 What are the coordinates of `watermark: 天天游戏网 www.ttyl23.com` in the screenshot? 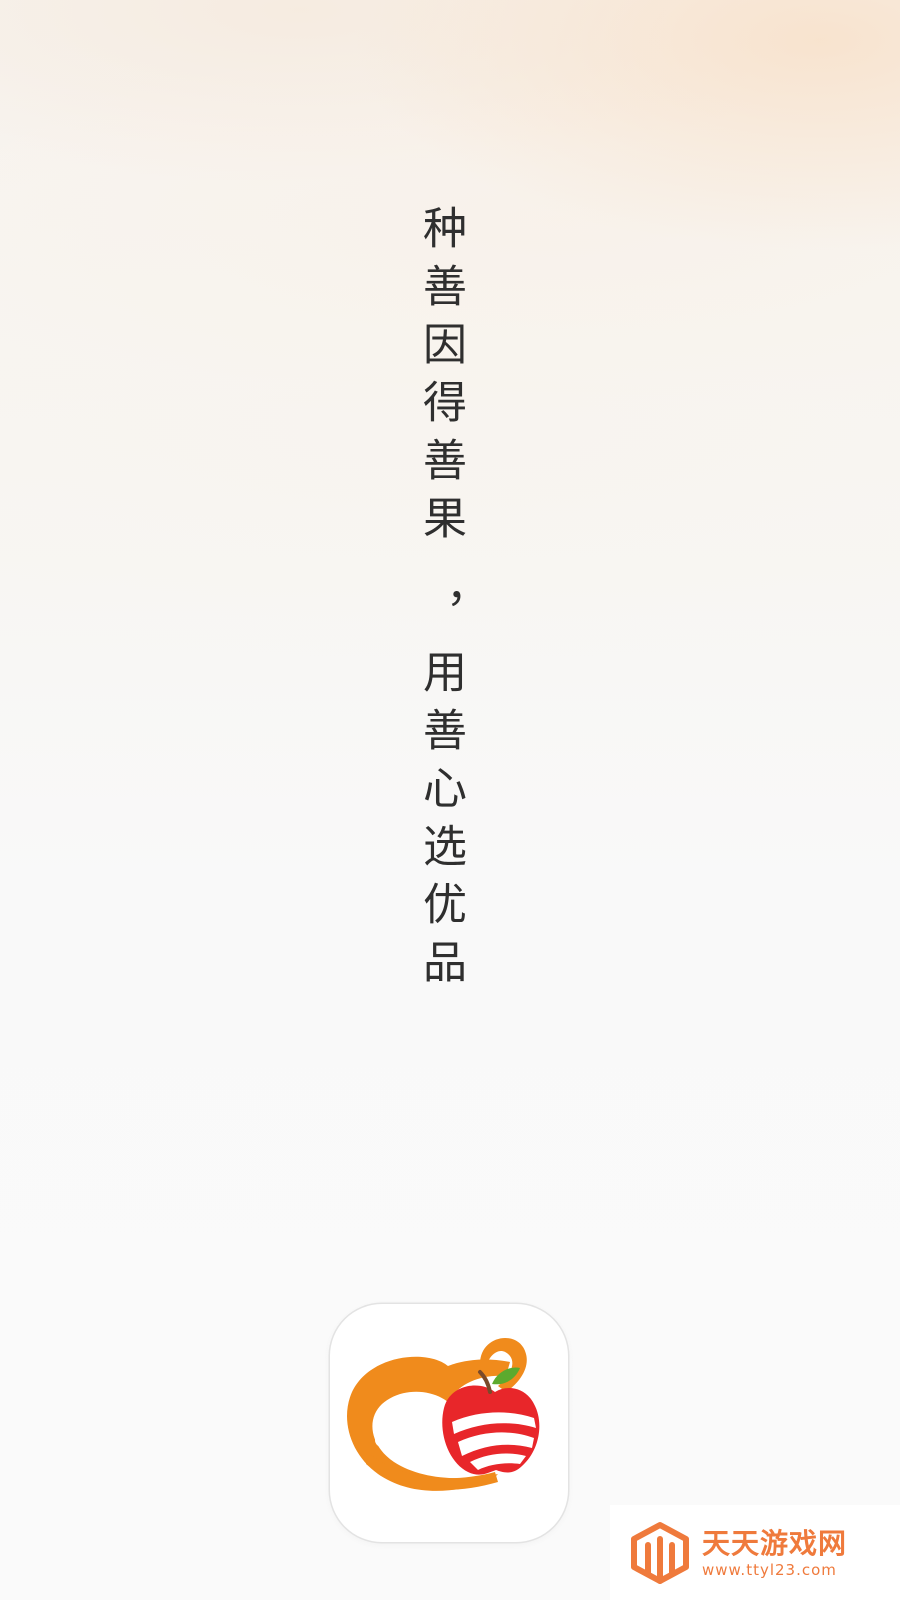 It's located at (755, 1552).